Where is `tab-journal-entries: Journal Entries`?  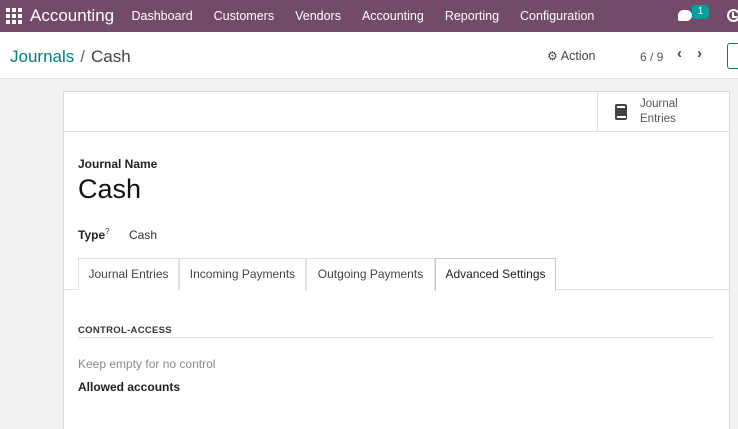
tab-journal-entries: Journal Entries is located at coordinates (128, 274).